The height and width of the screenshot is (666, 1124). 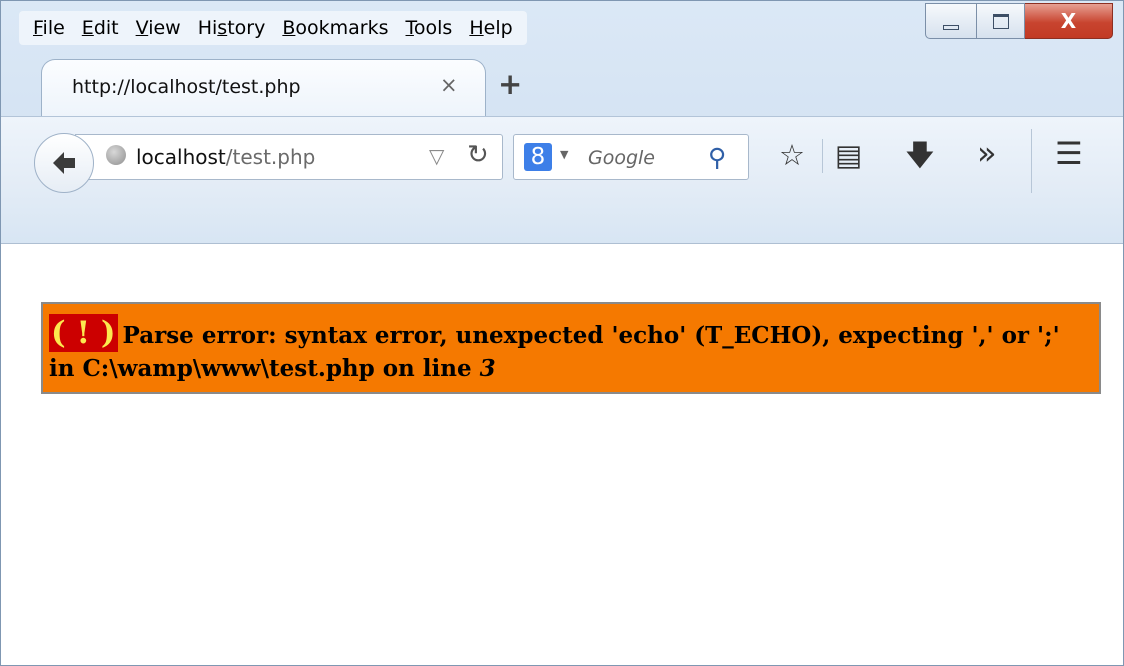 What do you see at coordinates (792, 155) in the screenshot?
I see `bookmark-star-icon: ☆` at bounding box center [792, 155].